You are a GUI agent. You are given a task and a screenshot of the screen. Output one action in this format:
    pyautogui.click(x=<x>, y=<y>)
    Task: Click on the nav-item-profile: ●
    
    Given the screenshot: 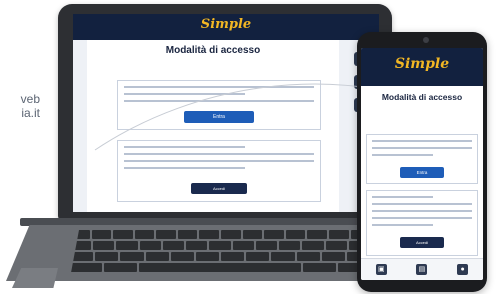 What is the action you would take?
    pyautogui.click(x=463, y=269)
    